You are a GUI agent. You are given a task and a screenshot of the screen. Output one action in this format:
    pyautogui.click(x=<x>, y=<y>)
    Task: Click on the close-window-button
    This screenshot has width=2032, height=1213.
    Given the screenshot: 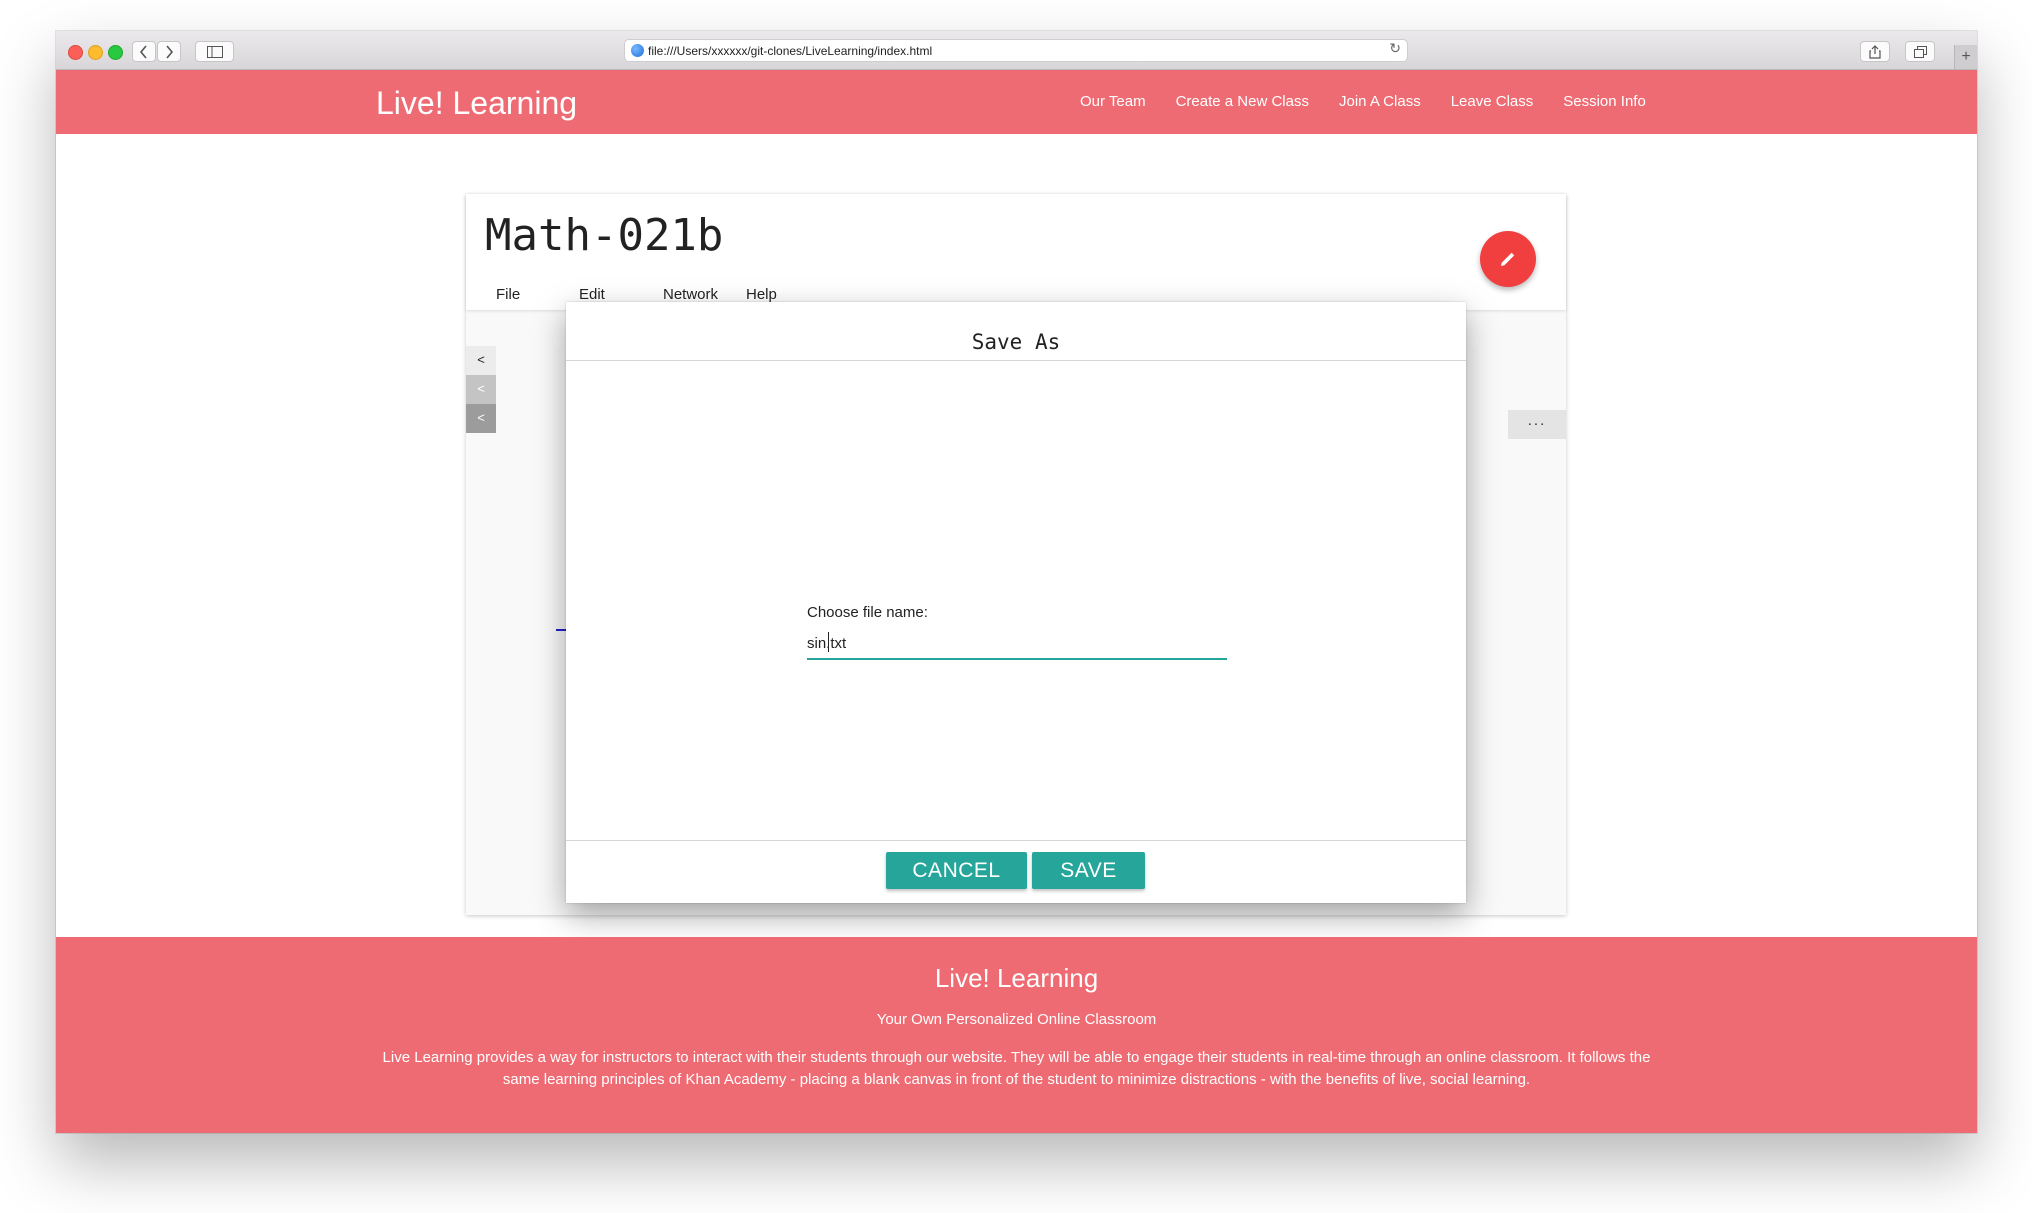 What is the action you would take?
    pyautogui.click(x=75, y=52)
    